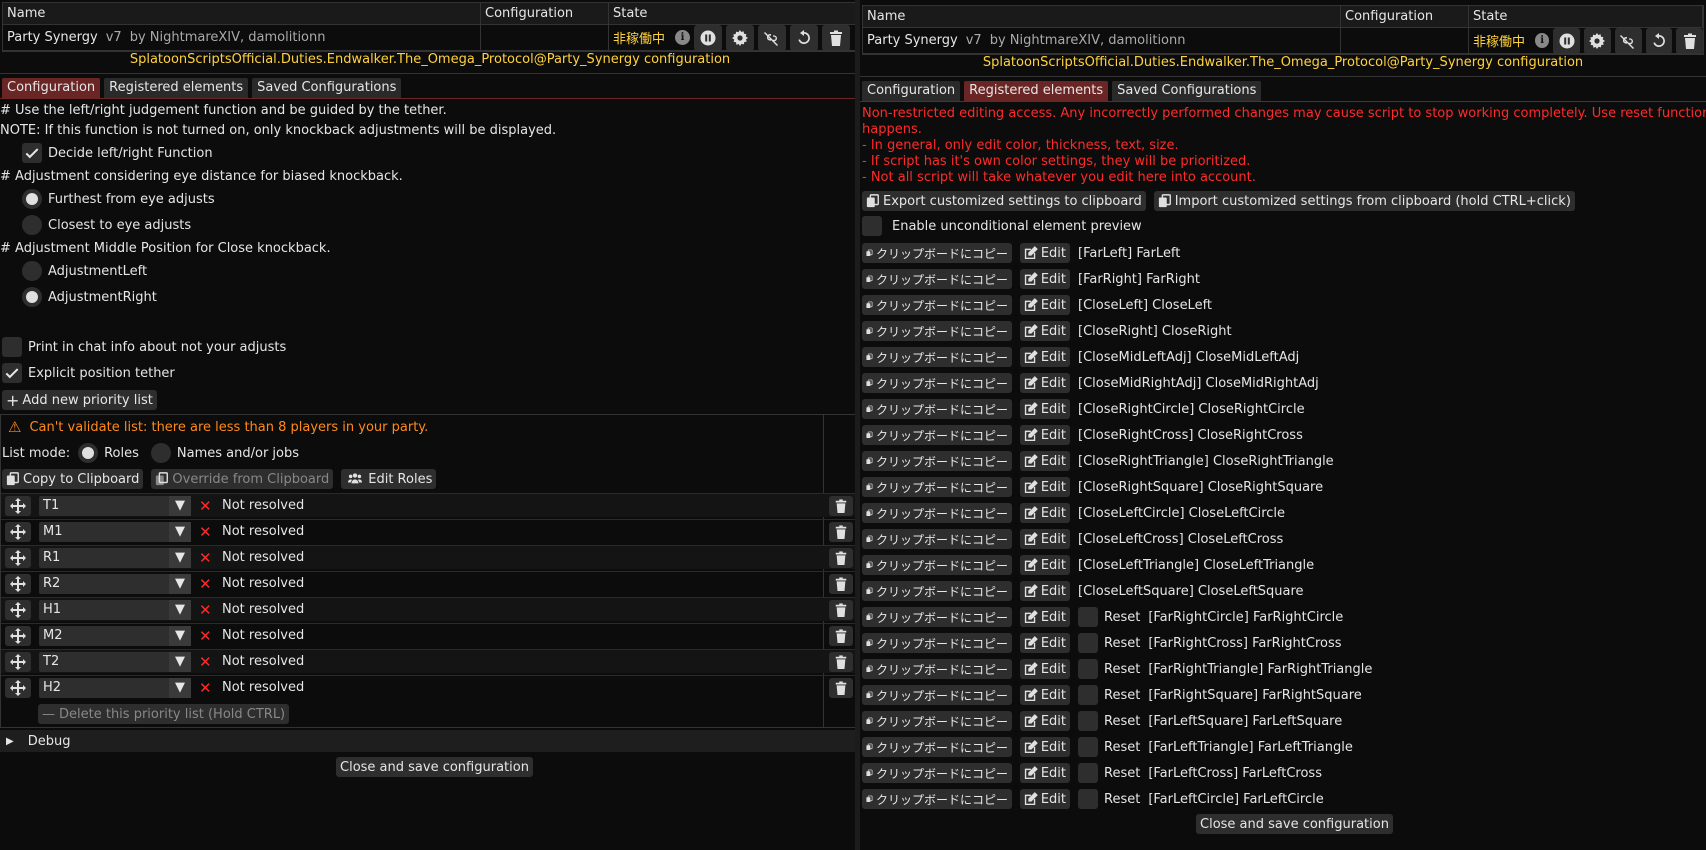 The width and height of the screenshot is (1706, 850). What do you see at coordinates (118, 199) in the screenshot?
I see `furthest-radio-row: Furthest from eye adjusts` at bounding box center [118, 199].